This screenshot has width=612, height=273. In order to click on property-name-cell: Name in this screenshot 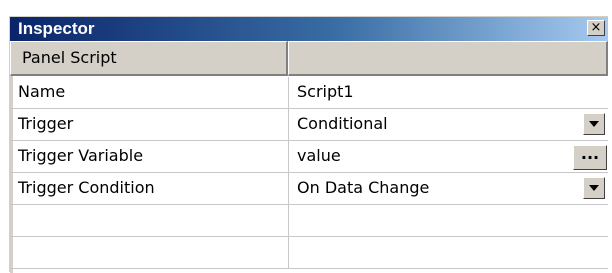, I will do `click(149, 92)`.